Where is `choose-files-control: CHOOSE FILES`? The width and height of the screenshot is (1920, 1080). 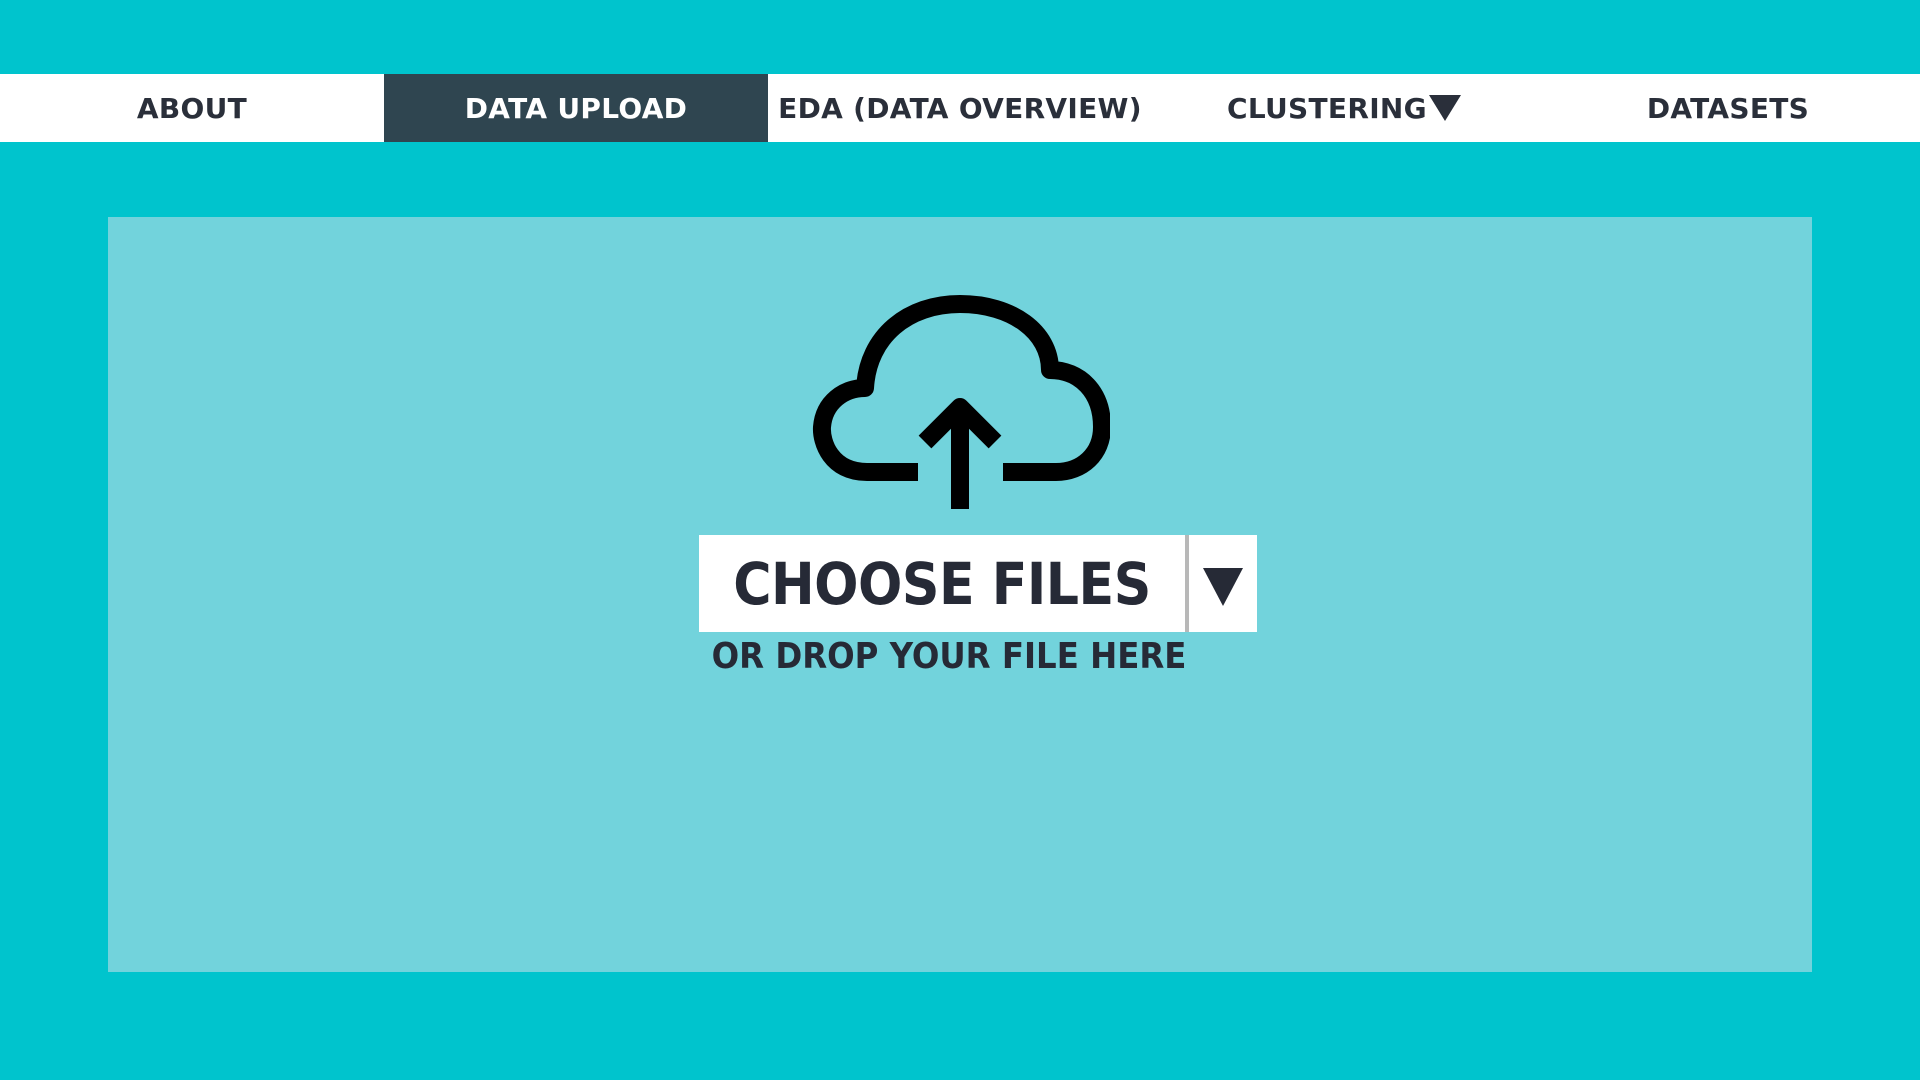 choose-files-control: CHOOSE FILES is located at coordinates (978, 583).